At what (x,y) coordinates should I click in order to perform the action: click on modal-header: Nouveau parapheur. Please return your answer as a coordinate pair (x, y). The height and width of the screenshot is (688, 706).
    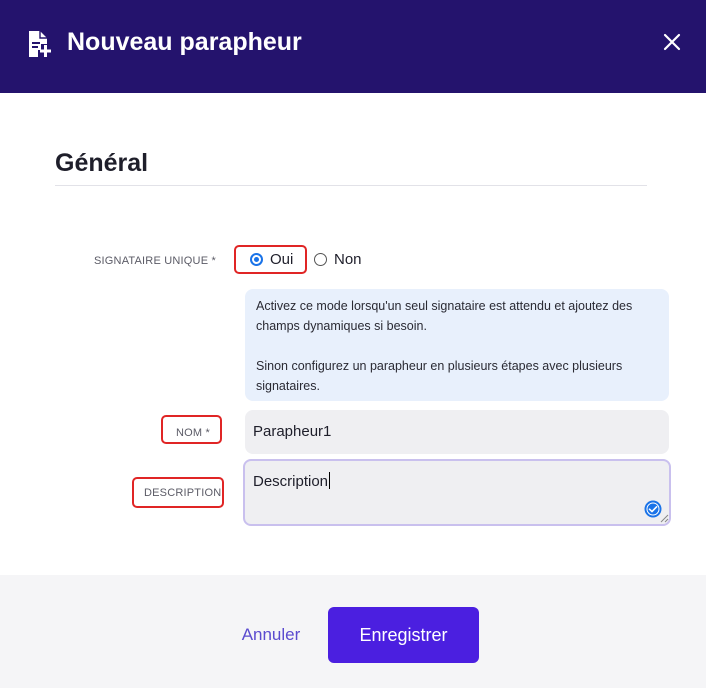
    Looking at the image, I should click on (353, 46).